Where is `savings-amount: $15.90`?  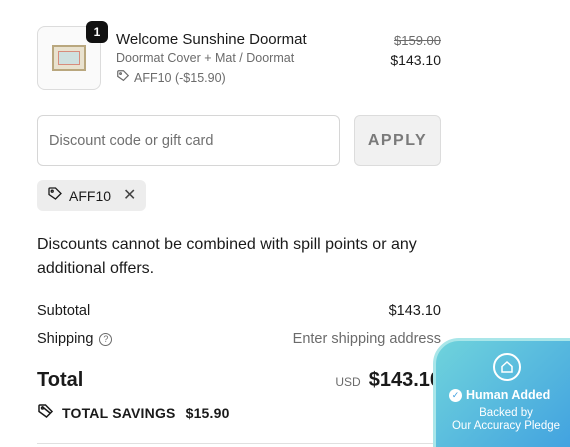
savings-amount: $15.90 is located at coordinates (207, 412).